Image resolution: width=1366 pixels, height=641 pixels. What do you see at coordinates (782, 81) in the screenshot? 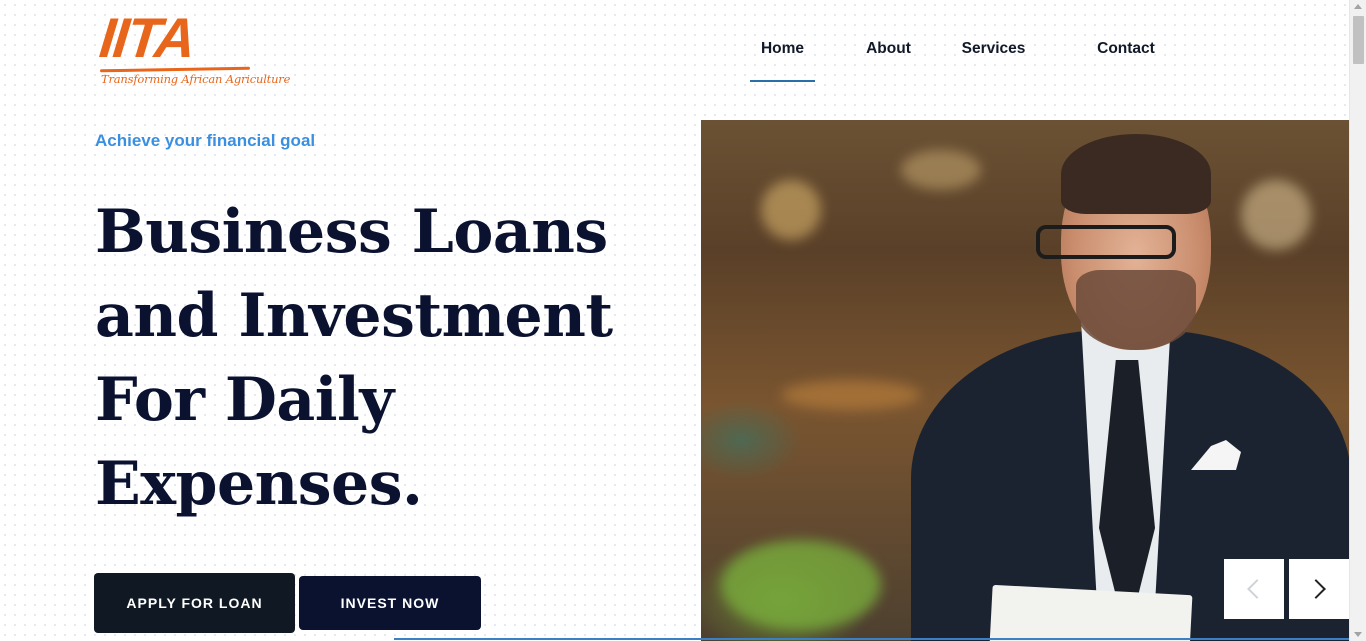
I see `active-nav-indicator` at bounding box center [782, 81].